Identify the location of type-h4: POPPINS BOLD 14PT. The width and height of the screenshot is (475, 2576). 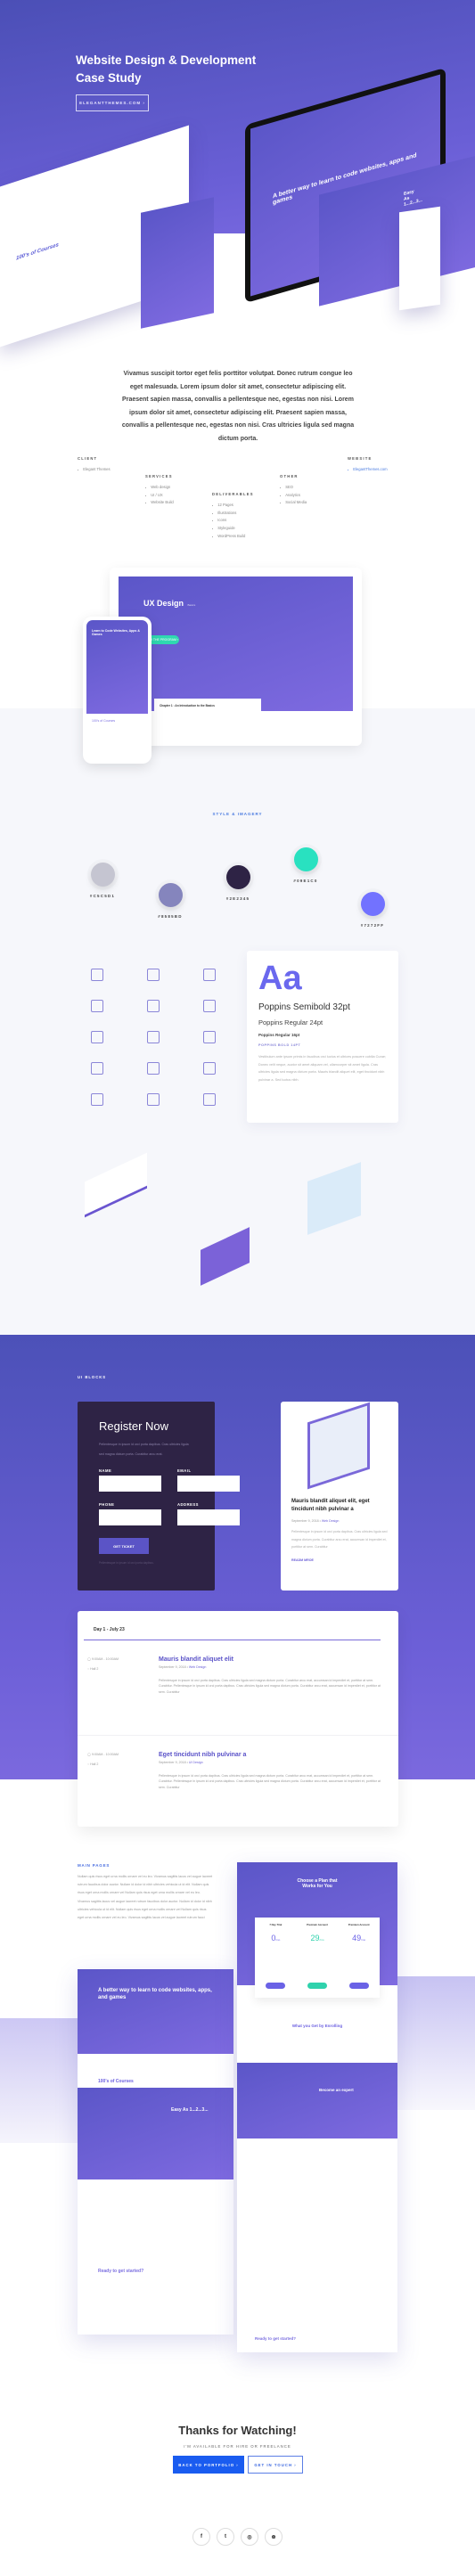
(279, 1045).